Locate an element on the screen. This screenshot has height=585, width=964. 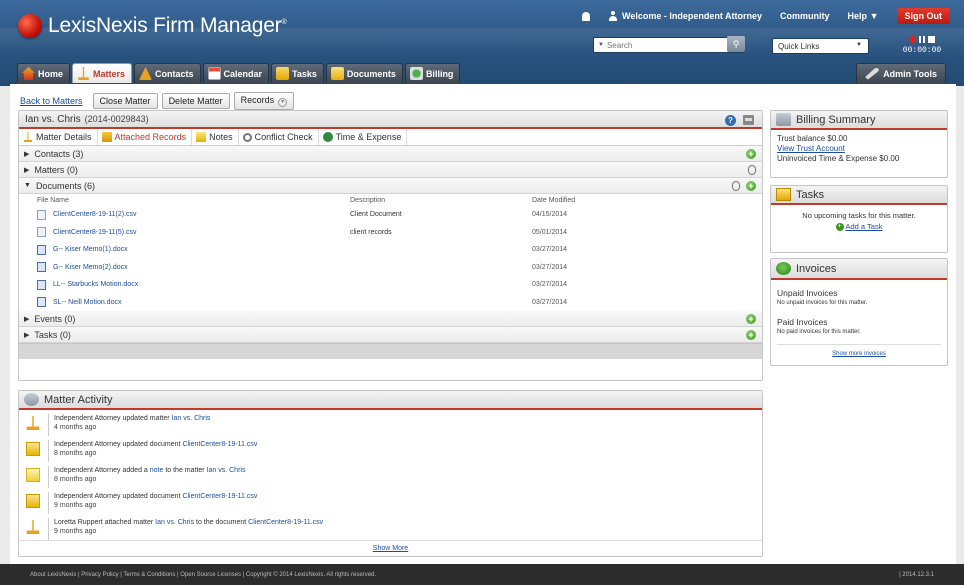
bell-icon is located at coordinates (586, 16).